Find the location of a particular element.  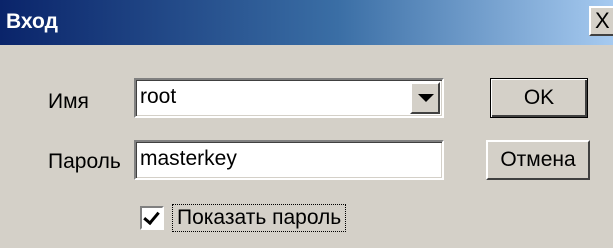

name-dropdown-button is located at coordinates (425, 98).